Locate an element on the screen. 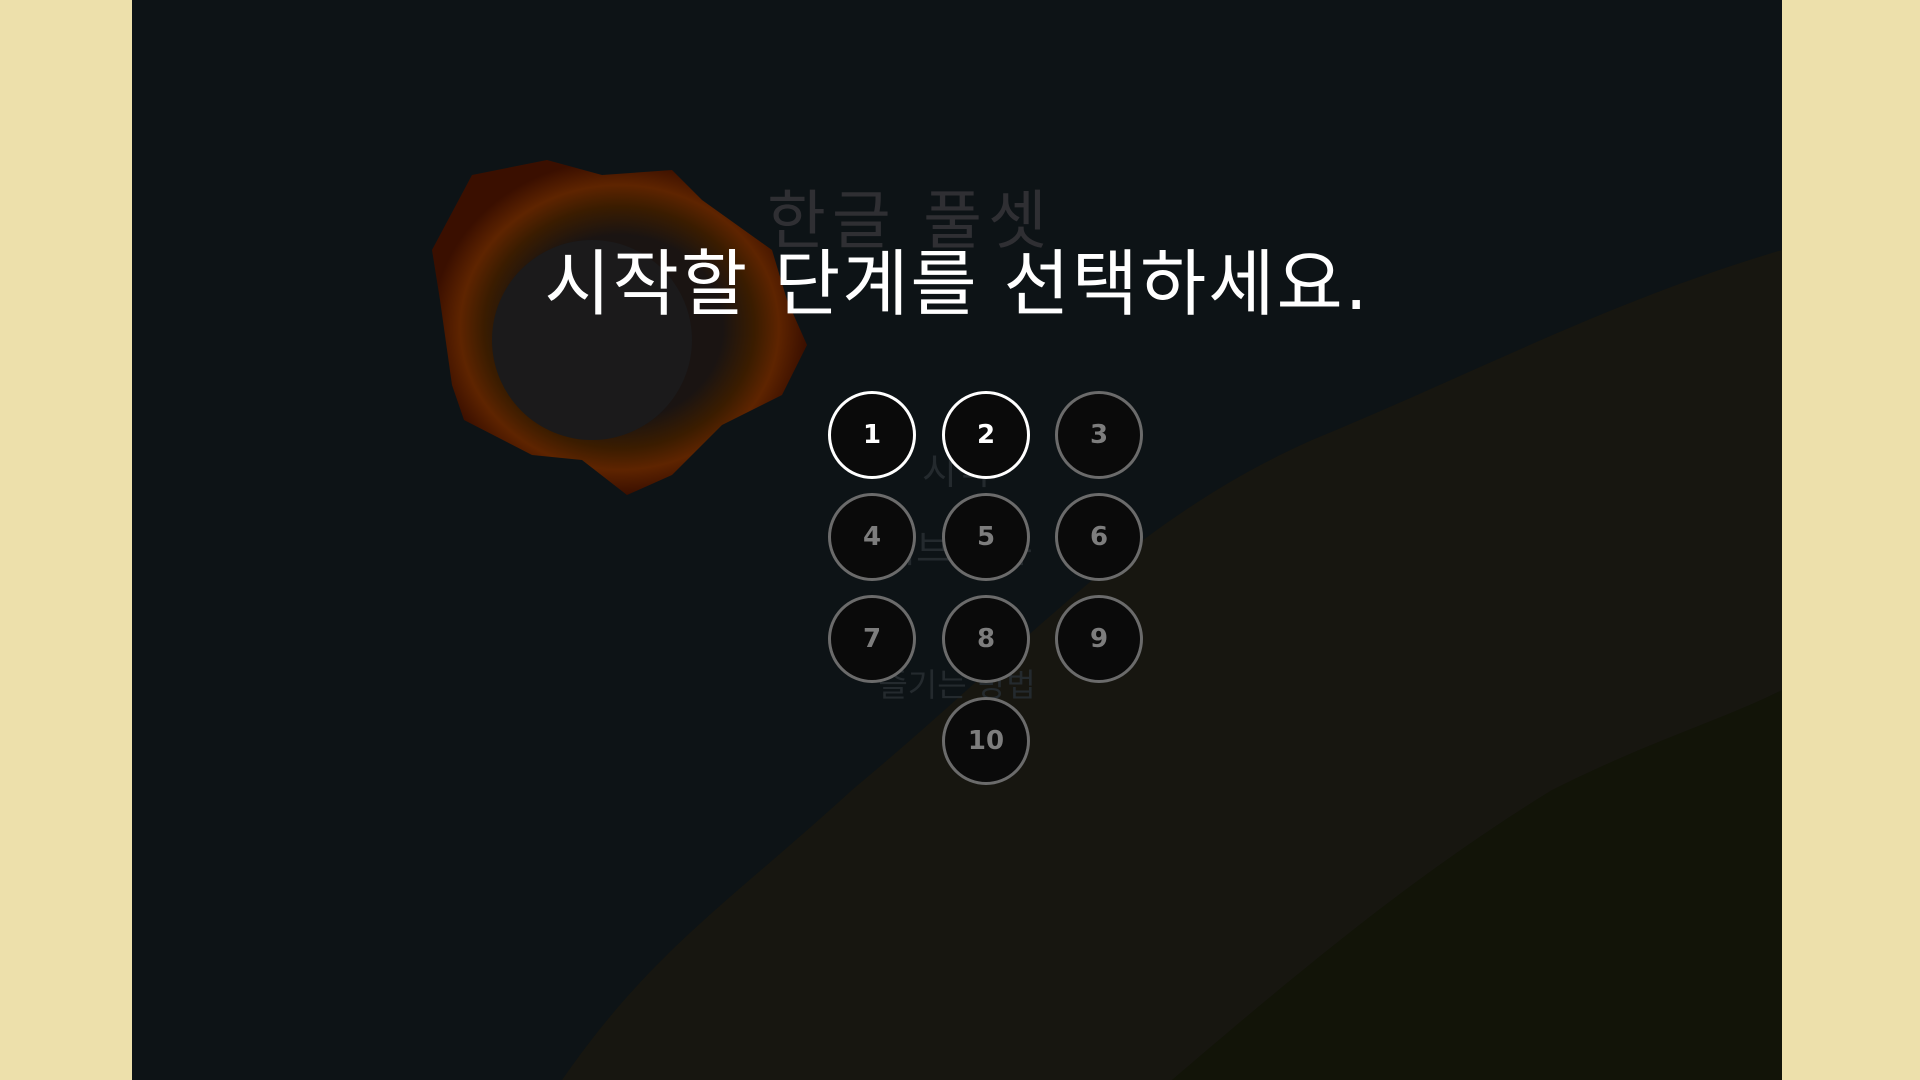  level-button-5: 5 is located at coordinates (986, 537).